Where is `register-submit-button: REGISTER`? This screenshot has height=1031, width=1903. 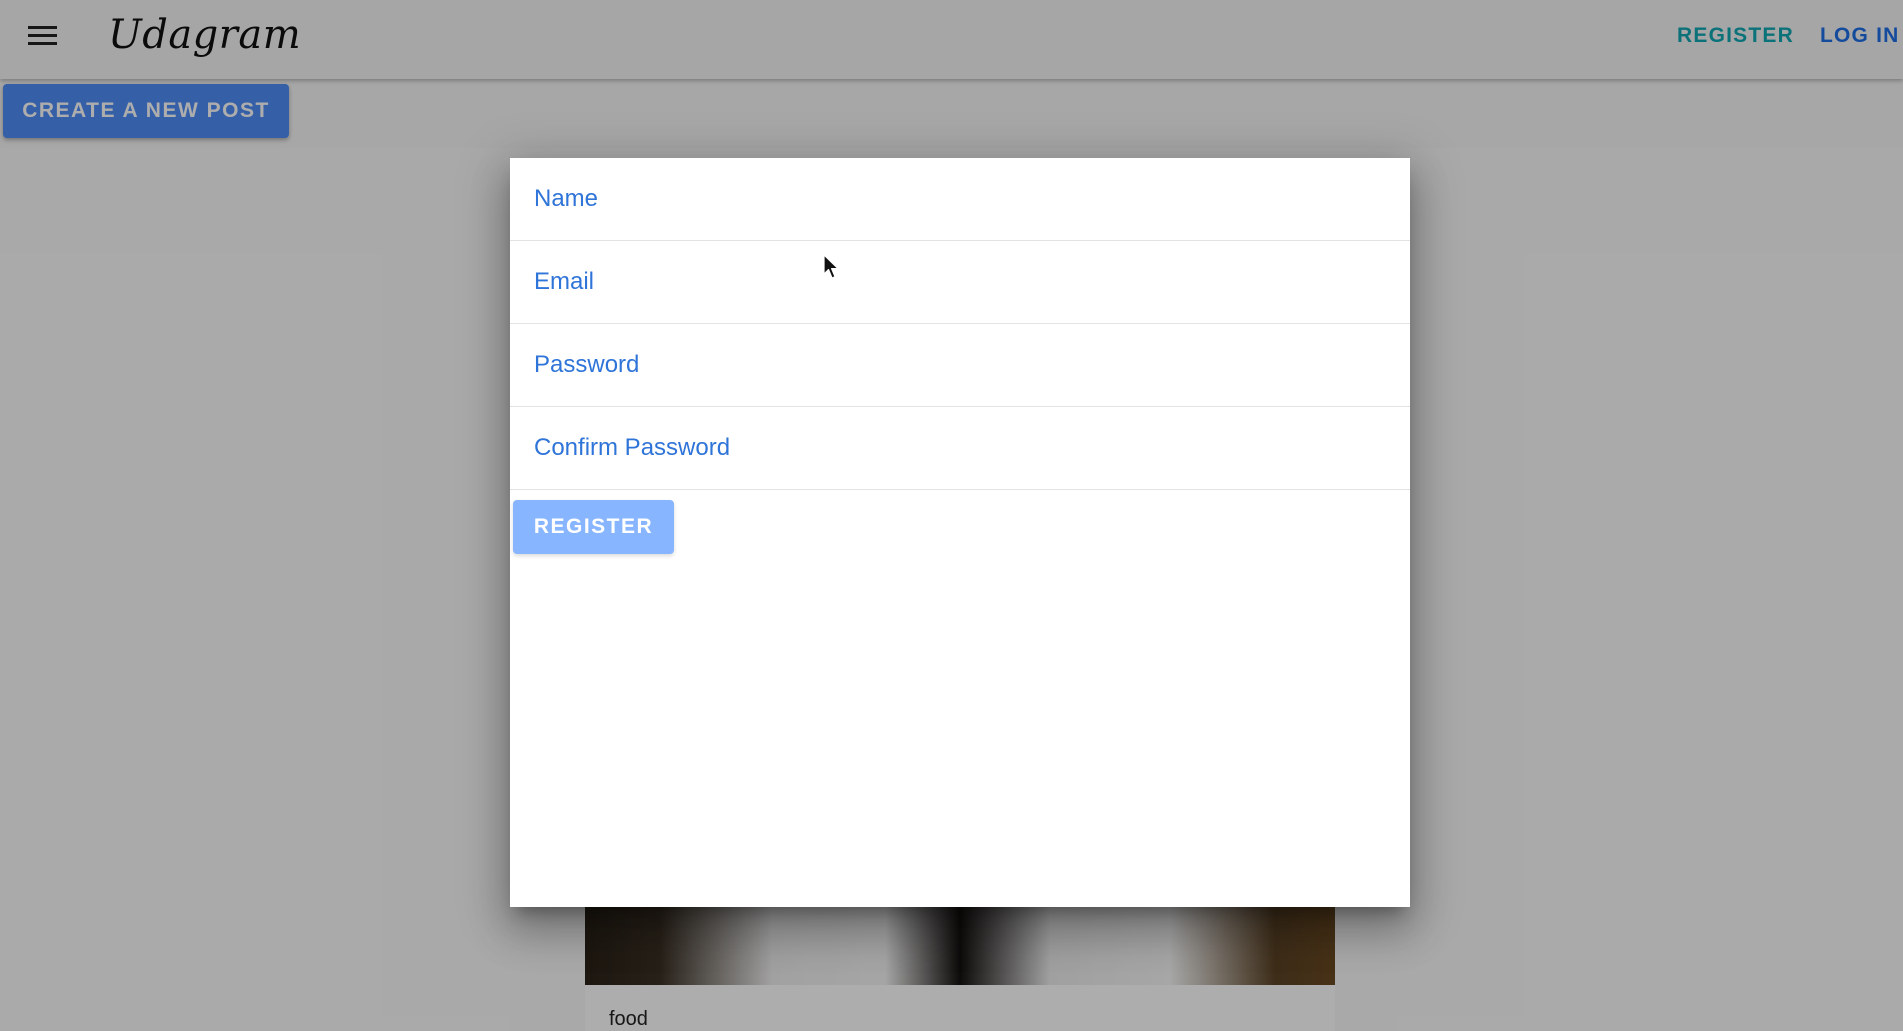
register-submit-button: REGISTER is located at coordinates (593, 527).